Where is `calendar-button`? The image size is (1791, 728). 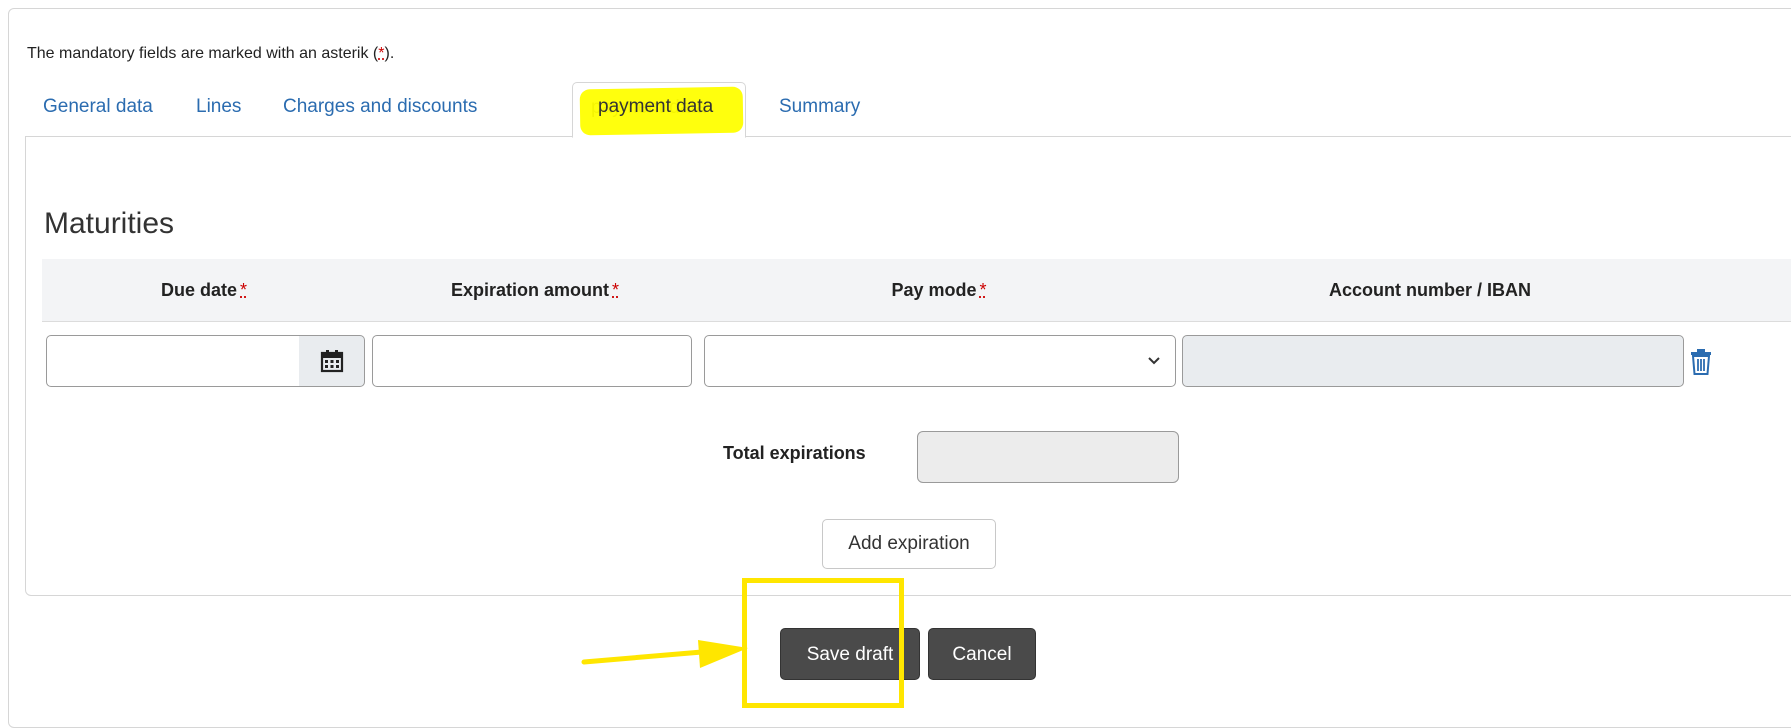
calendar-button is located at coordinates (332, 361).